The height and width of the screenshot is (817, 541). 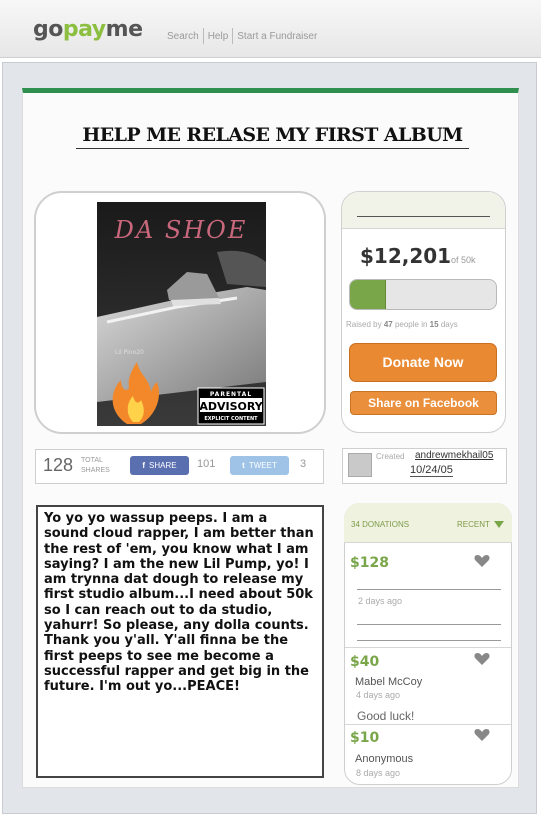 What do you see at coordinates (431, 470) in the screenshot?
I see `created-date: 10/24/05` at bounding box center [431, 470].